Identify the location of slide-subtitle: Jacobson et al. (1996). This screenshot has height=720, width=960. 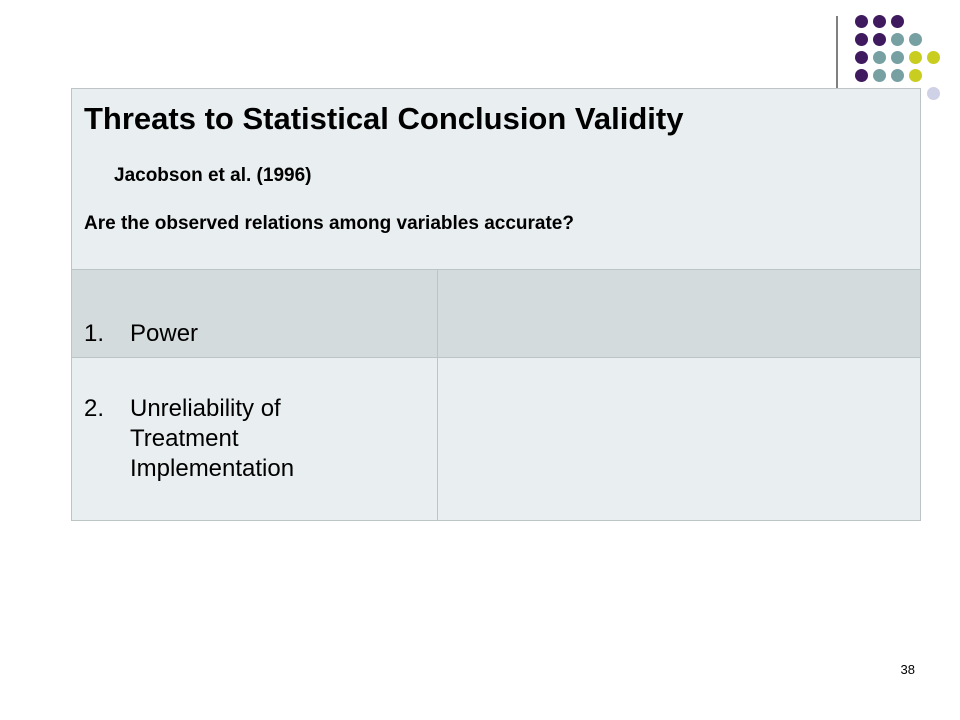
(213, 175).